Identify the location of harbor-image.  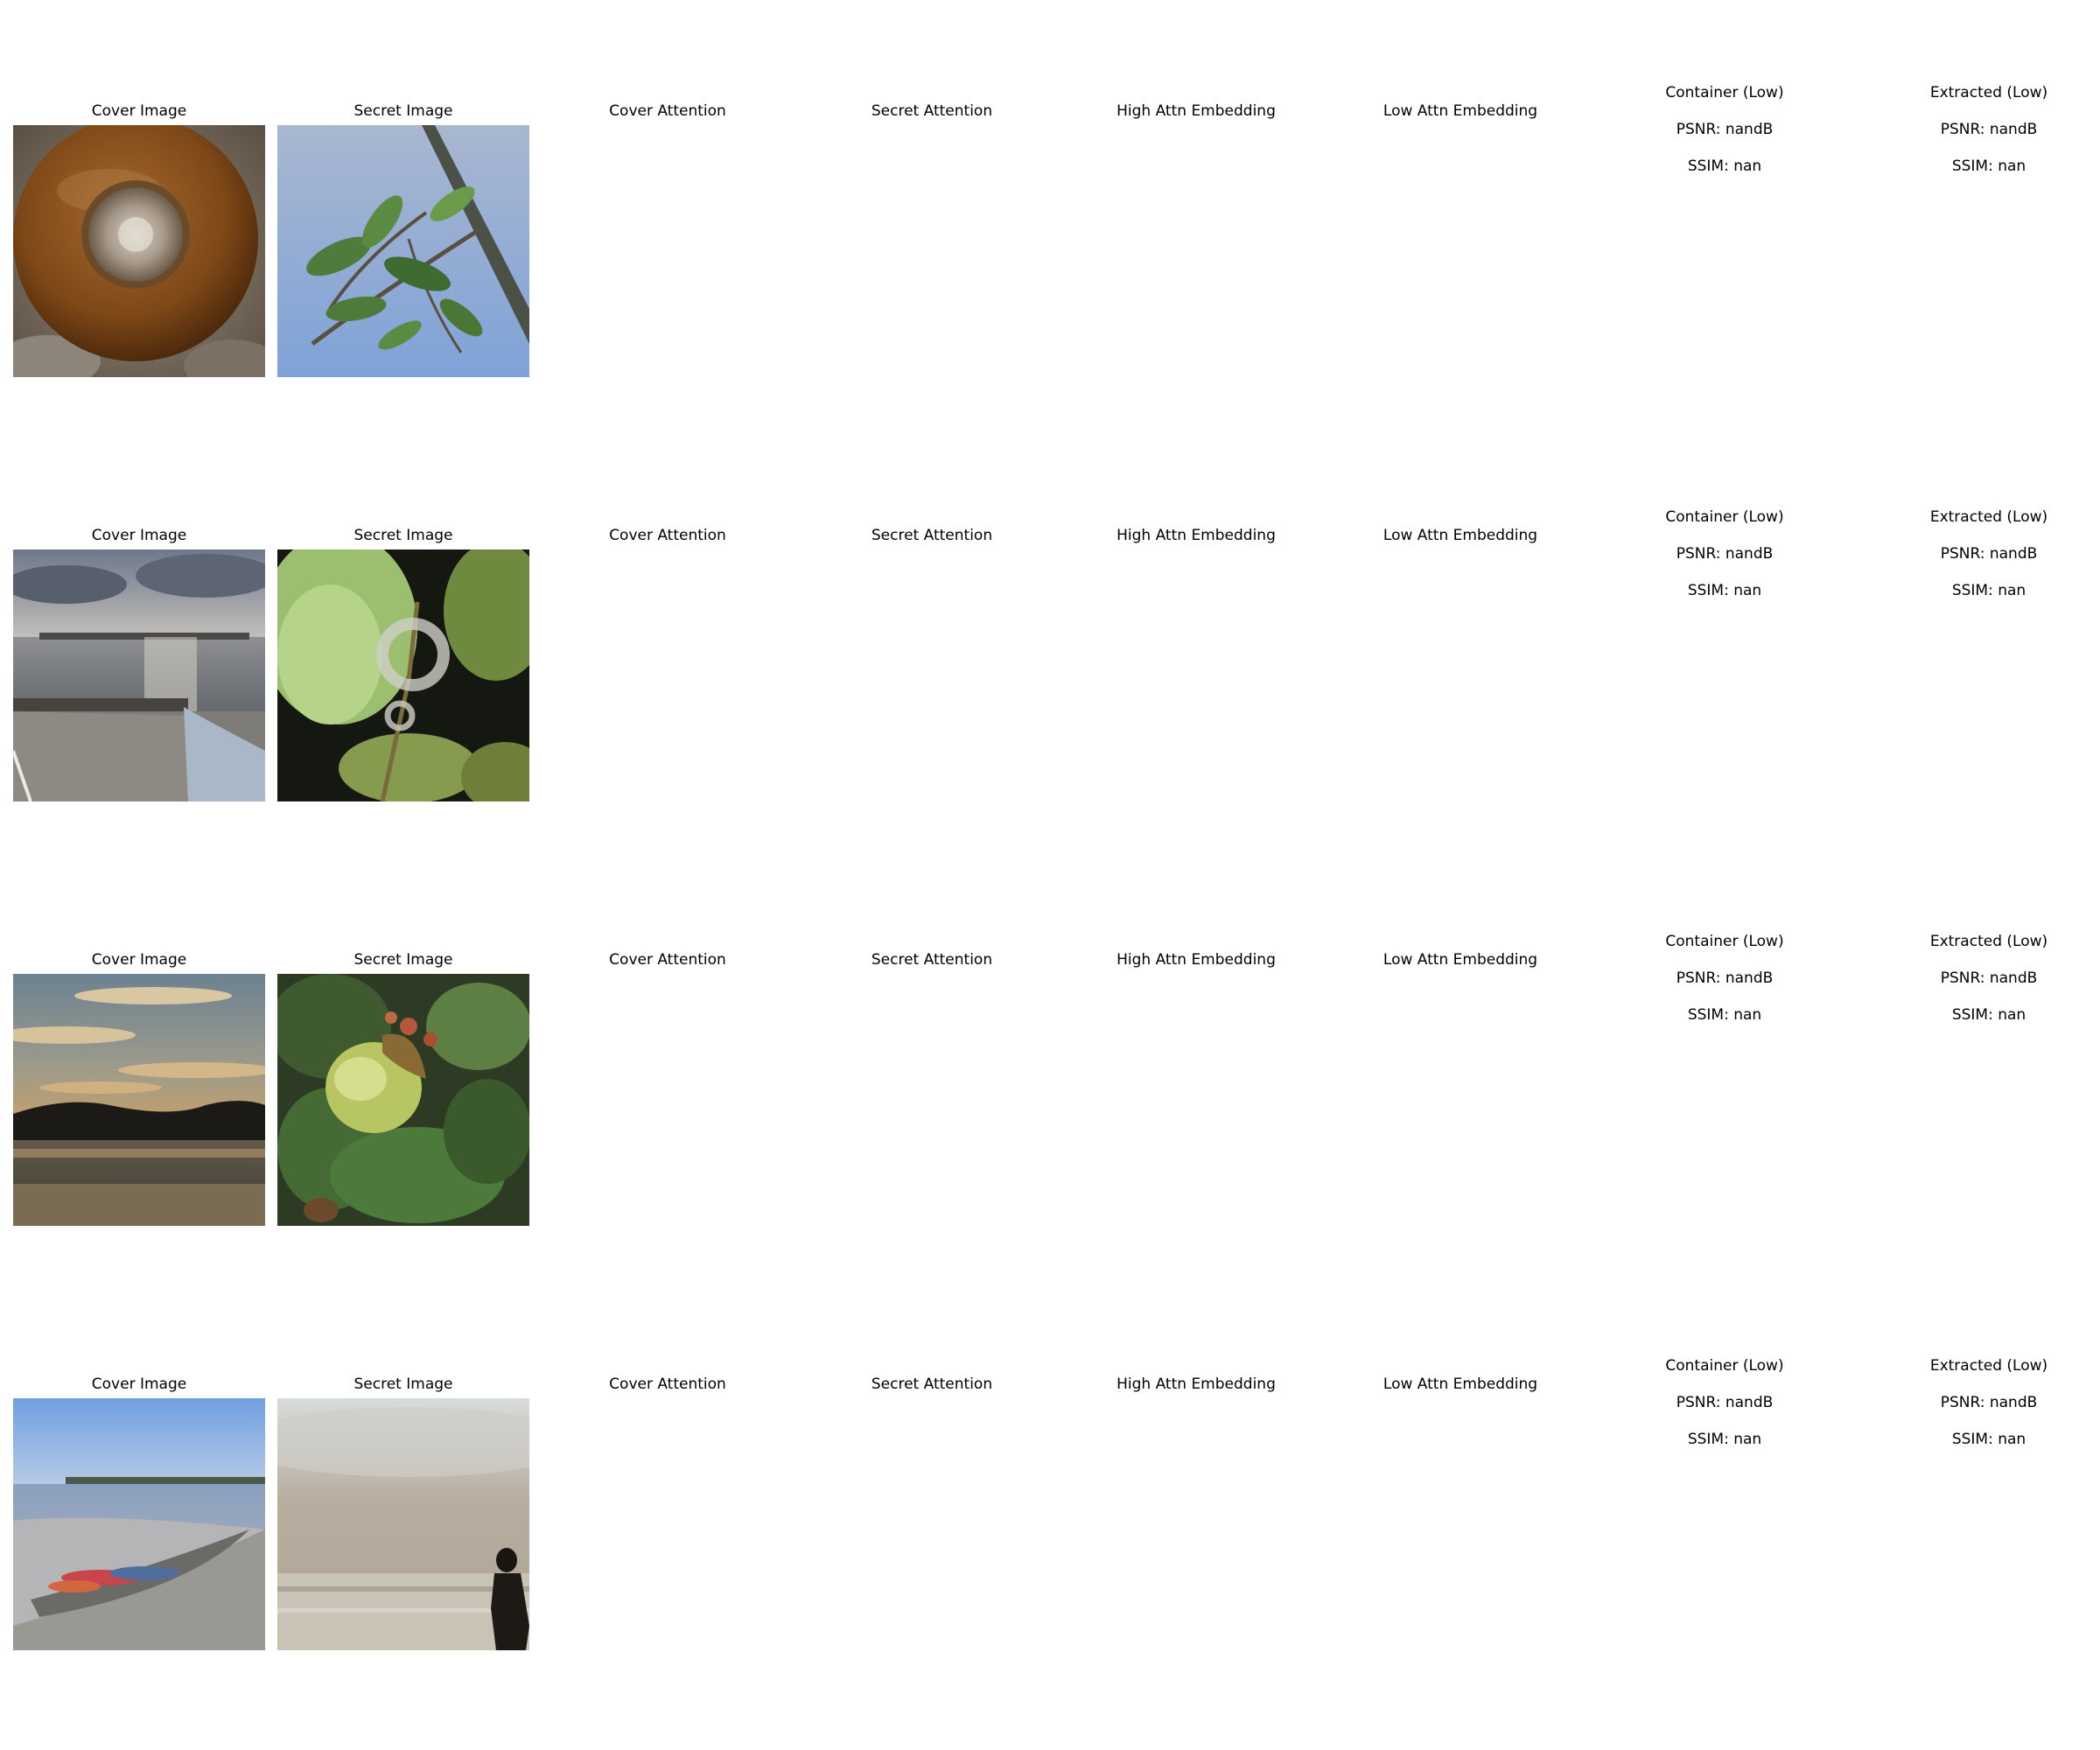
(139, 676).